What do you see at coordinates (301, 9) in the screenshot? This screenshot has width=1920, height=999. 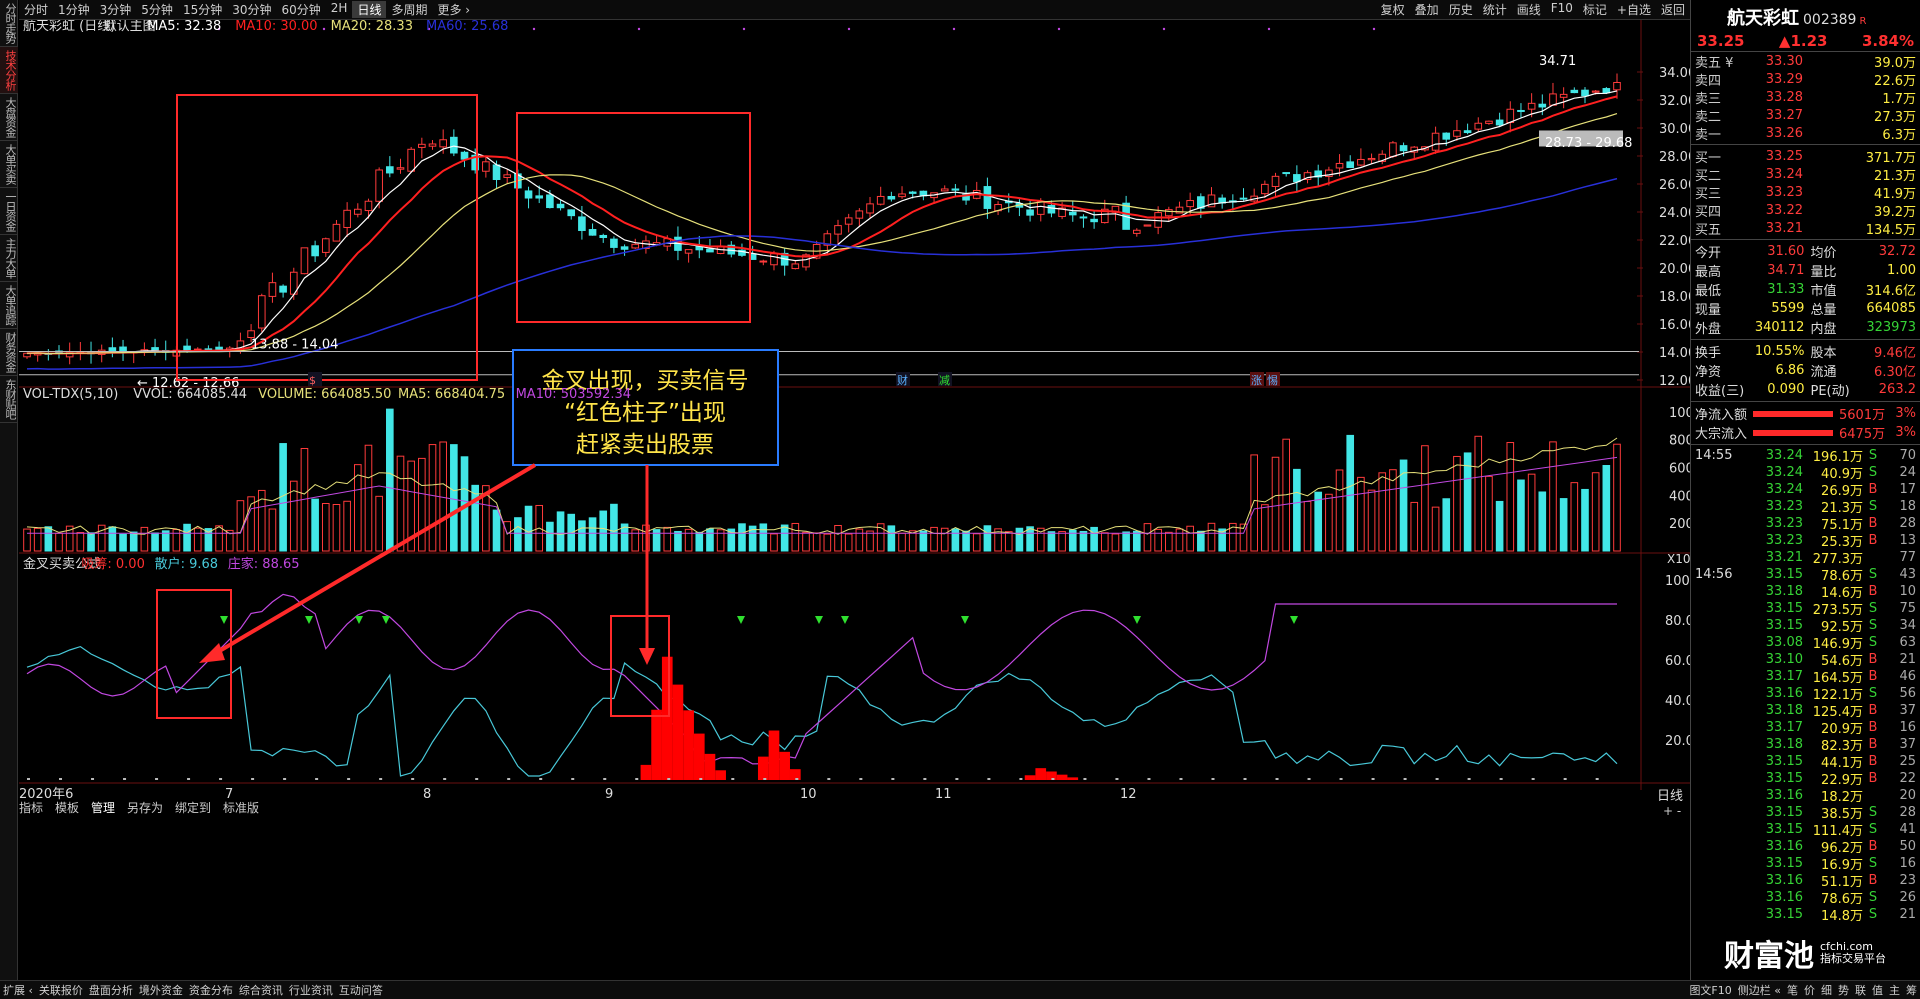 I see `period-tab-6: 60分钟` at bounding box center [301, 9].